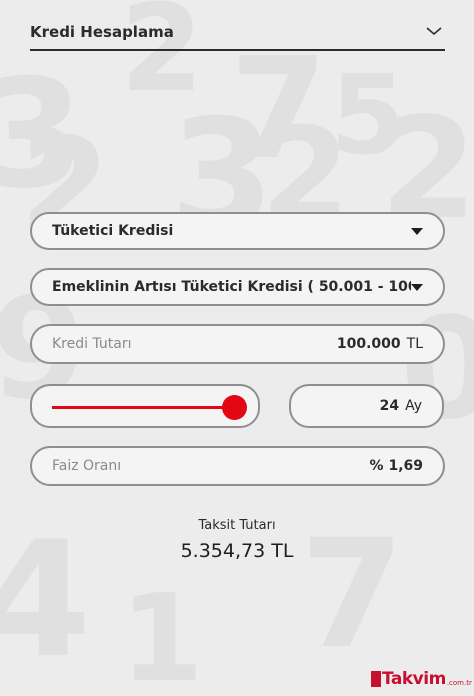 The image size is (474, 696). Describe the element at coordinates (366, 406) in the screenshot. I see `term-field: 24 Ay` at that location.